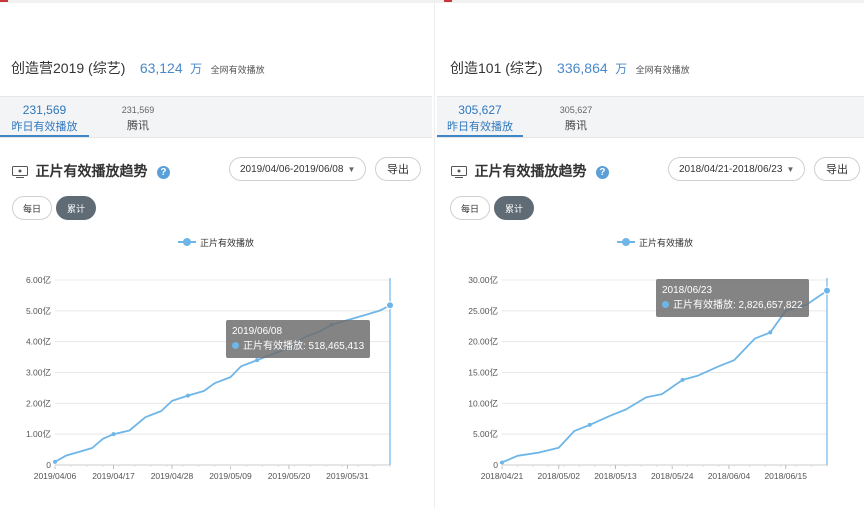 The image size is (864, 508). What do you see at coordinates (138, 117) in the screenshot?
I see `tab-platform-tencent: 231,569 腾讯` at bounding box center [138, 117].